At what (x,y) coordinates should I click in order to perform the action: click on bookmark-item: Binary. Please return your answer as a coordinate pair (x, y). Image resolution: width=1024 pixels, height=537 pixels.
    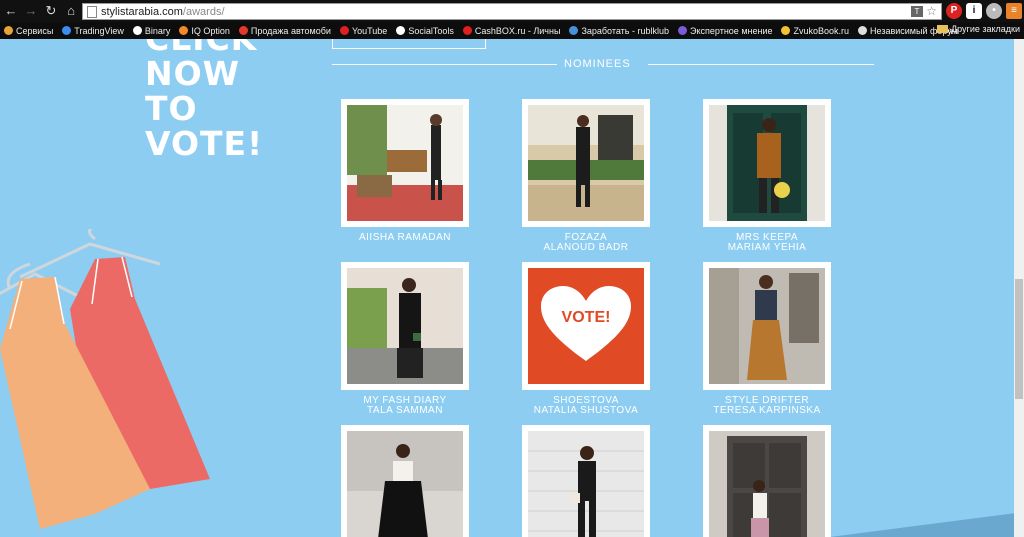
    Looking at the image, I should click on (151, 30).